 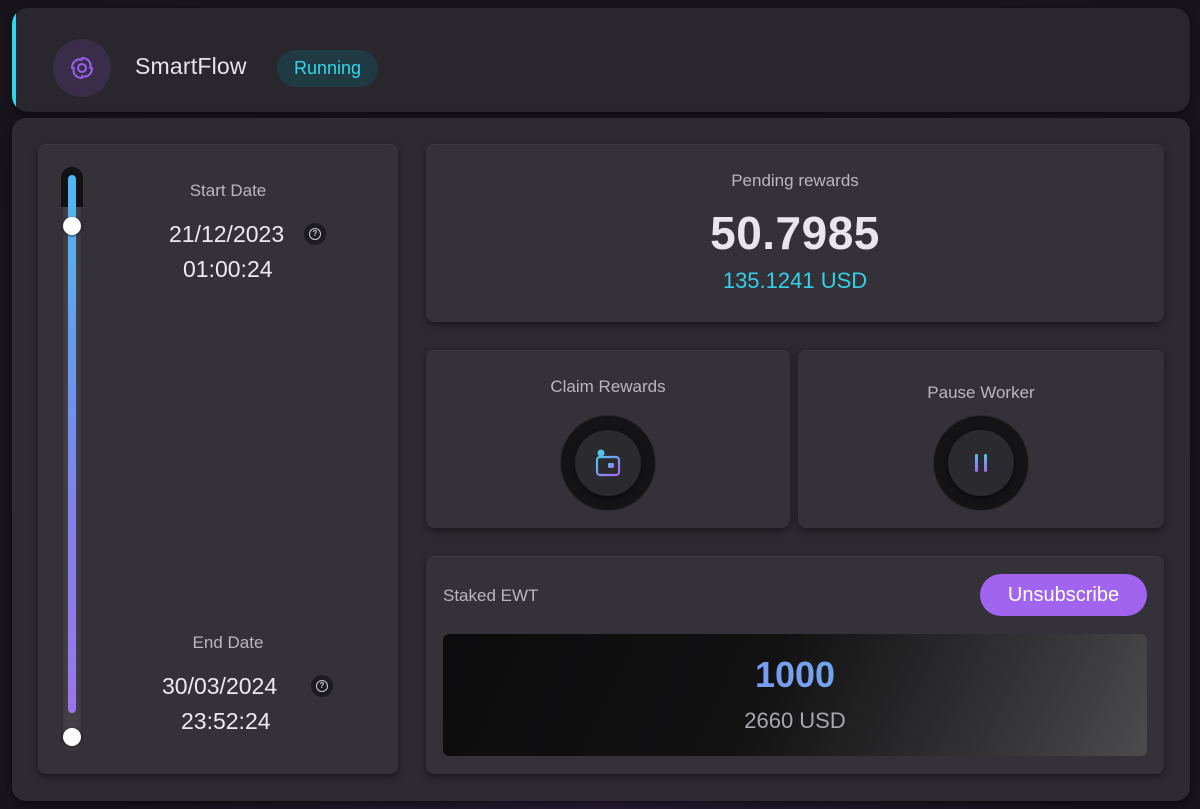 What do you see at coordinates (795, 720) in the screenshot?
I see `staked-usd: 2660 USD` at bounding box center [795, 720].